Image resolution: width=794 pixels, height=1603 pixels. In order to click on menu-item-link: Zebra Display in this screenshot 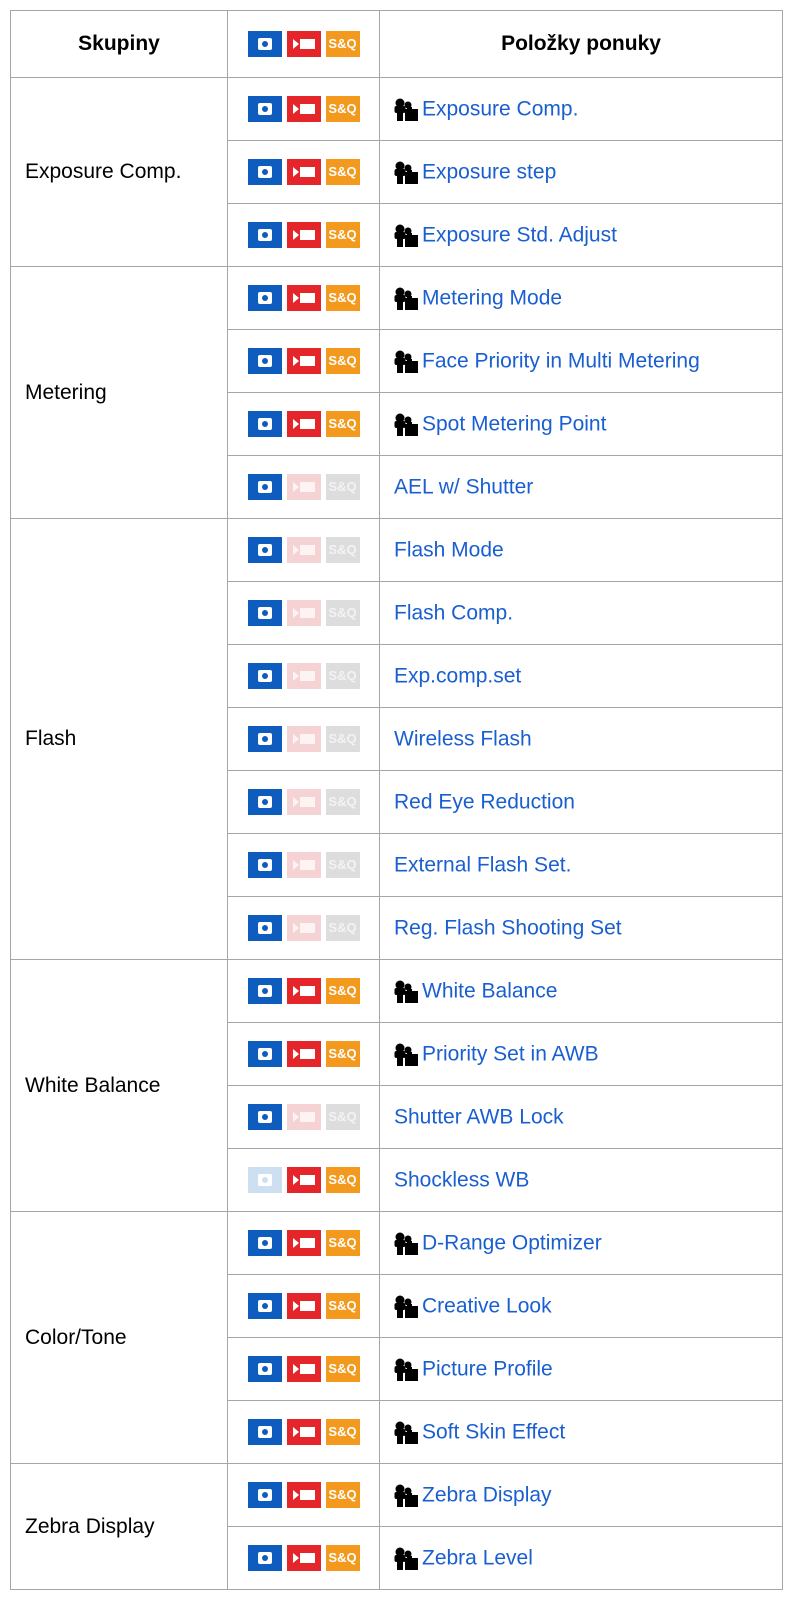, I will do `click(487, 1494)`.